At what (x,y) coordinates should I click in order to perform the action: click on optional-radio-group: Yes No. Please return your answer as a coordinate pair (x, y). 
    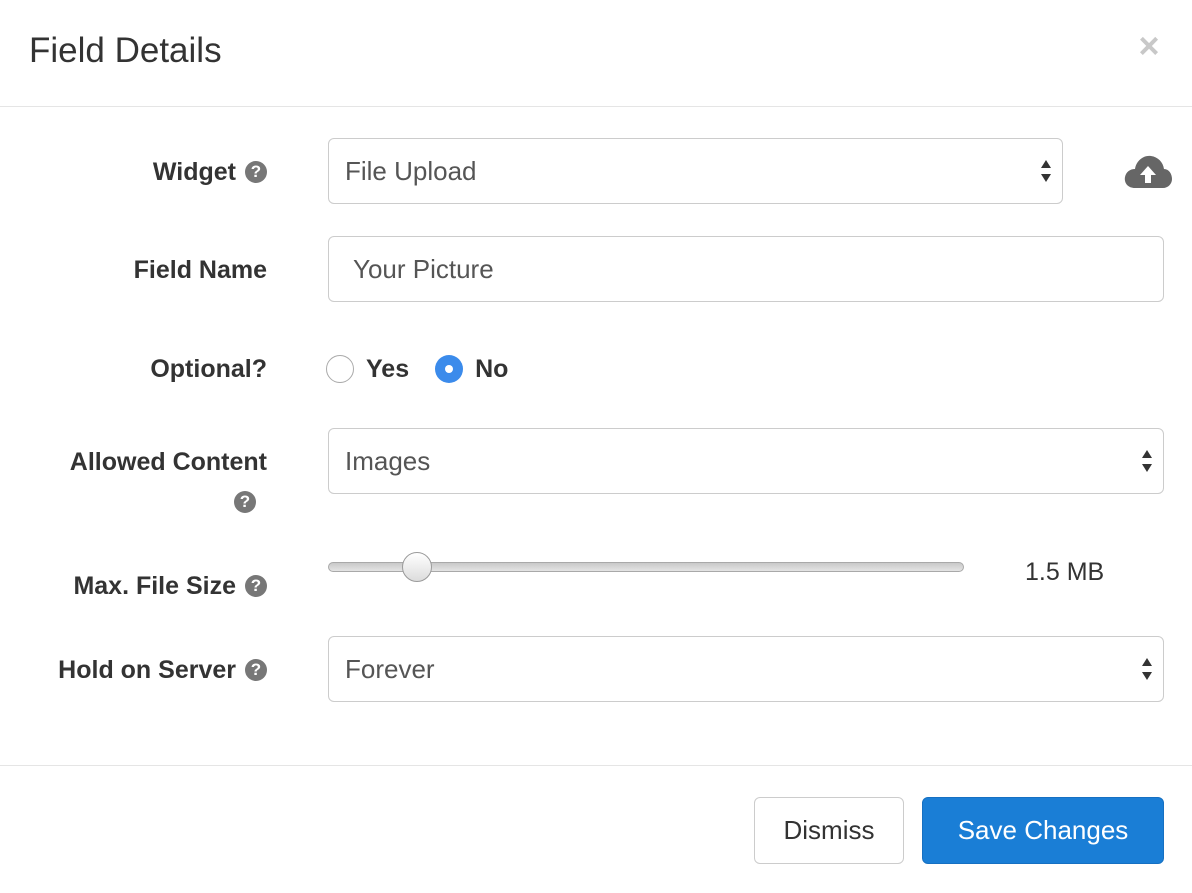
    Looking at the image, I should click on (430, 369).